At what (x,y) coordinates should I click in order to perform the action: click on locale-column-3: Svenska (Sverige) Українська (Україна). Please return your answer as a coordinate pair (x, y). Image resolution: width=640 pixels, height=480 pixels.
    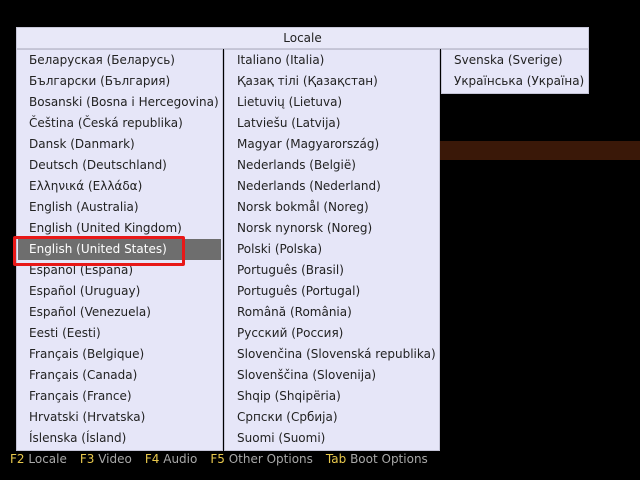
    Looking at the image, I should click on (515, 71).